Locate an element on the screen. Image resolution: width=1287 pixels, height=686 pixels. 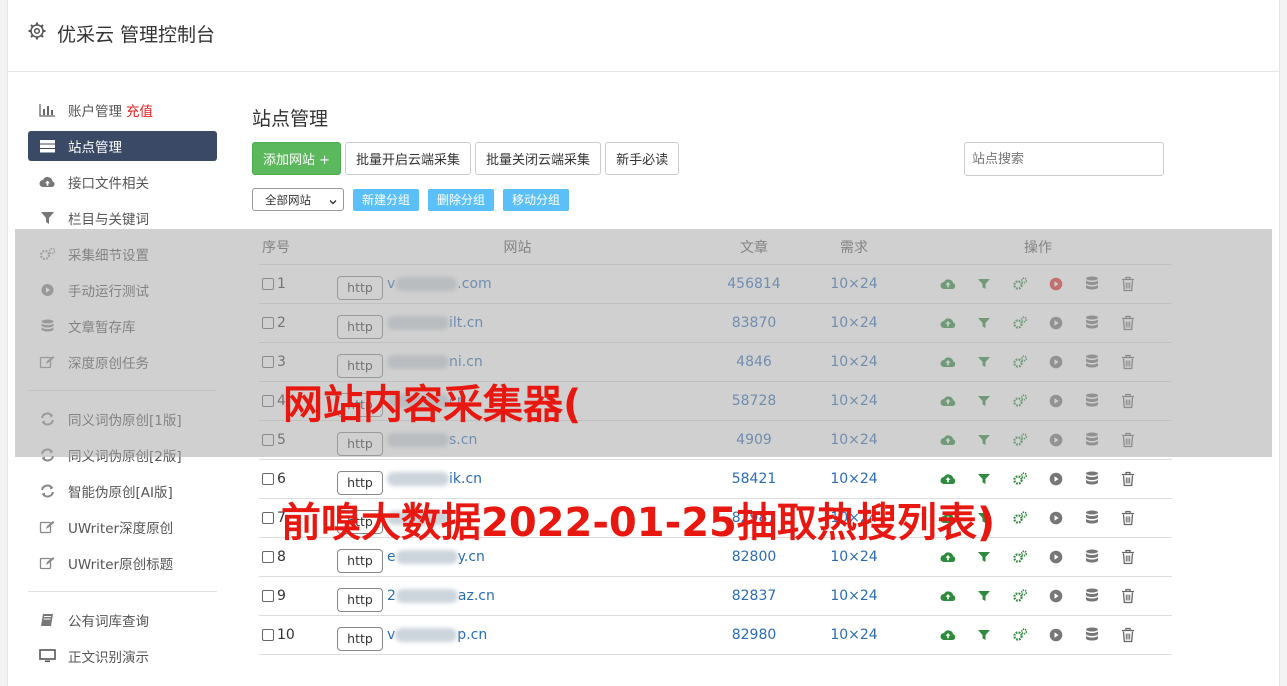
batch-open-button: 批量开启云端采集 is located at coordinates (408, 158).